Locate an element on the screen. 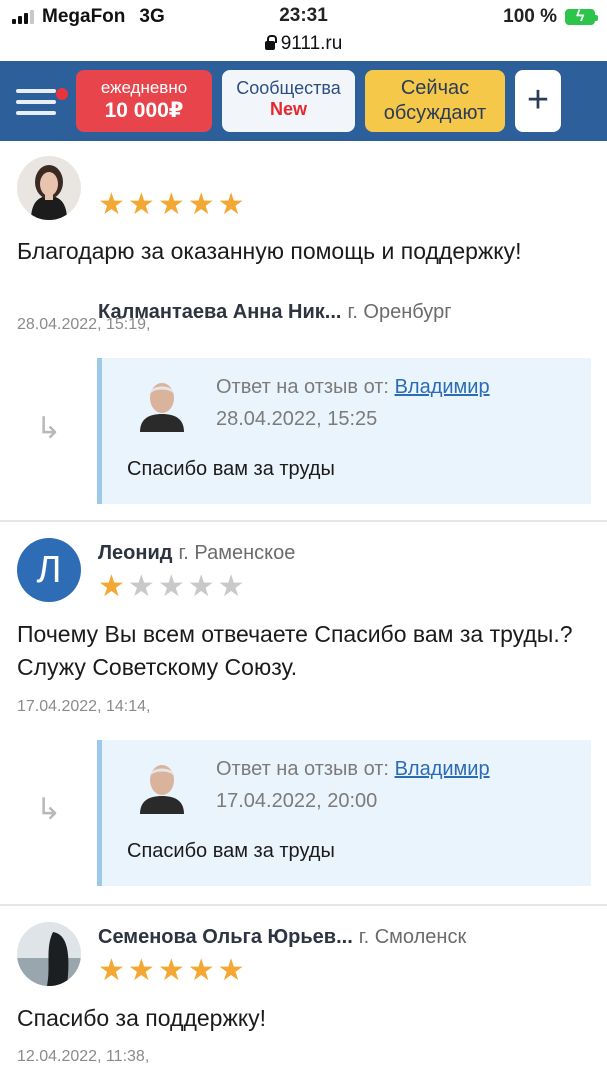 The image size is (607, 1080). discussing-line2: обсуждают is located at coordinates (435, 113).